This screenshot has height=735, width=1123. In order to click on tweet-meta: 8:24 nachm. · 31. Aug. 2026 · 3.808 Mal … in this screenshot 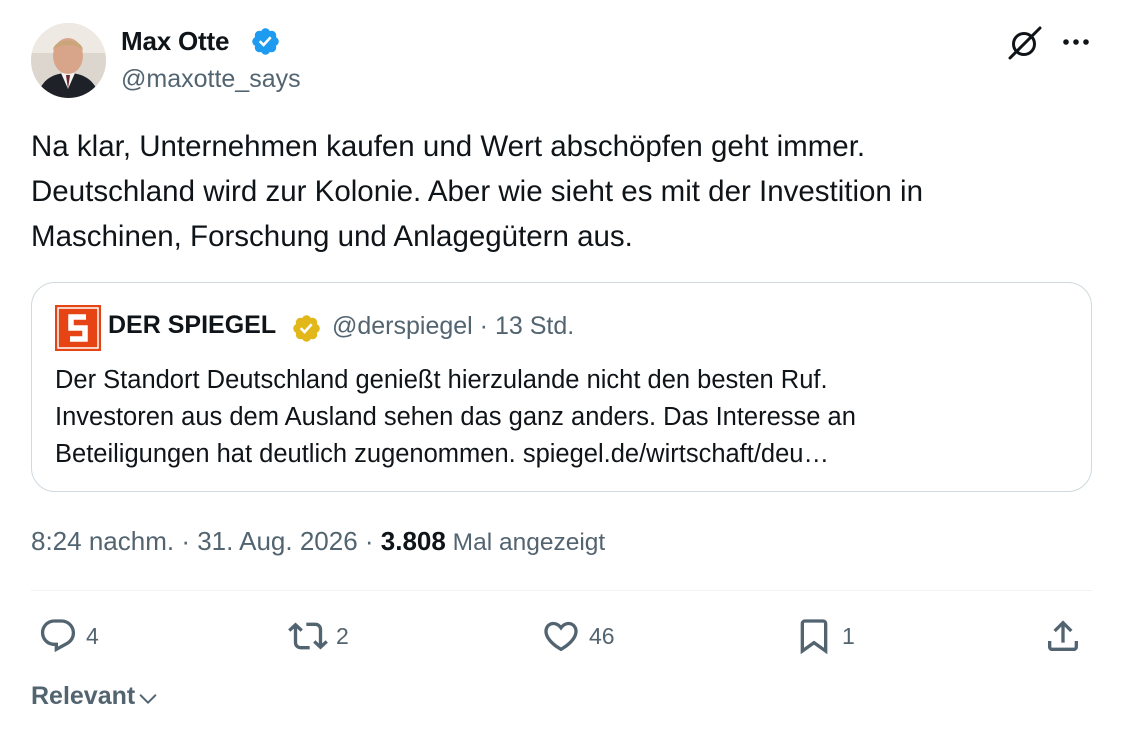, I will do `click(318, 541)`.